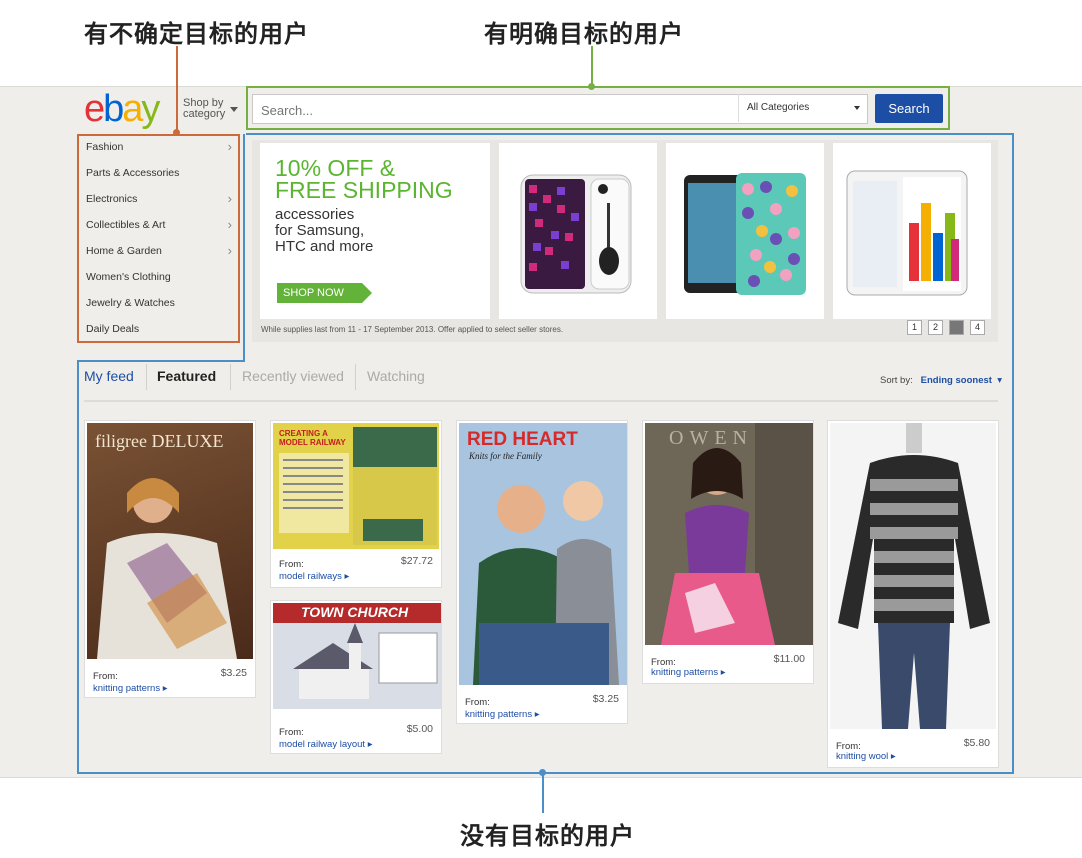 This screenshot has width=1082, height=858. Describe the element at coordinates (109, 376) in the screenshot. I see `tab-my-feed: My feed` at that location.